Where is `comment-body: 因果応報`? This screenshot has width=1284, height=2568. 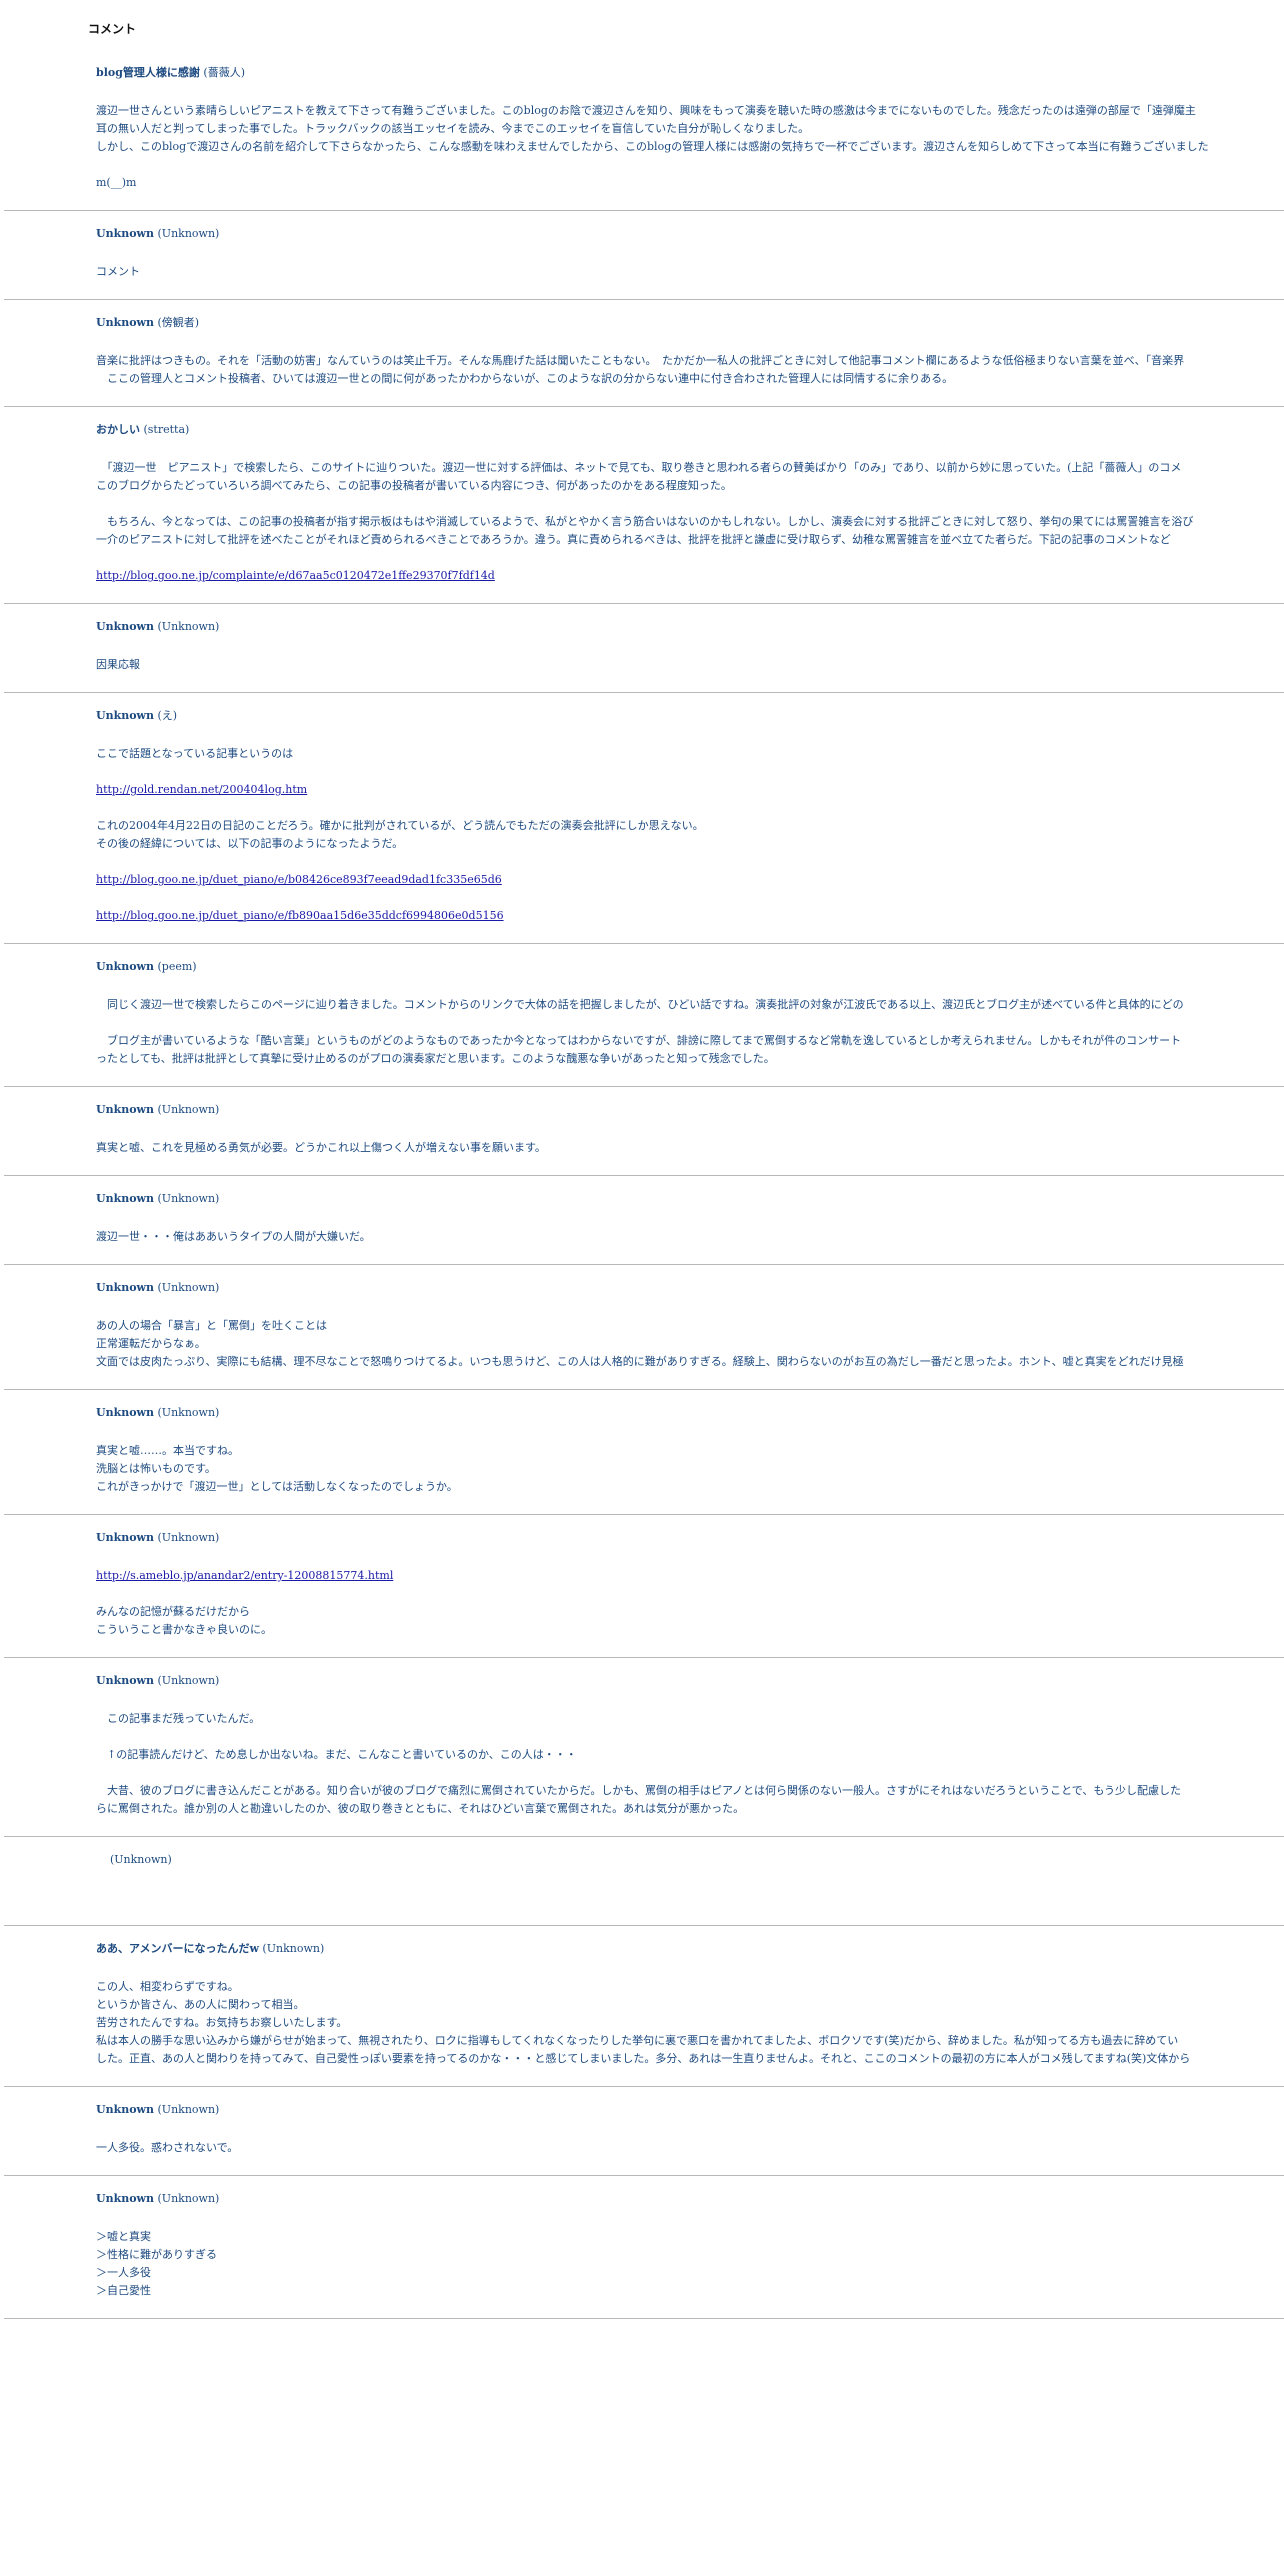 comment-body: 因果応報 is located at coordinates (690, 665).